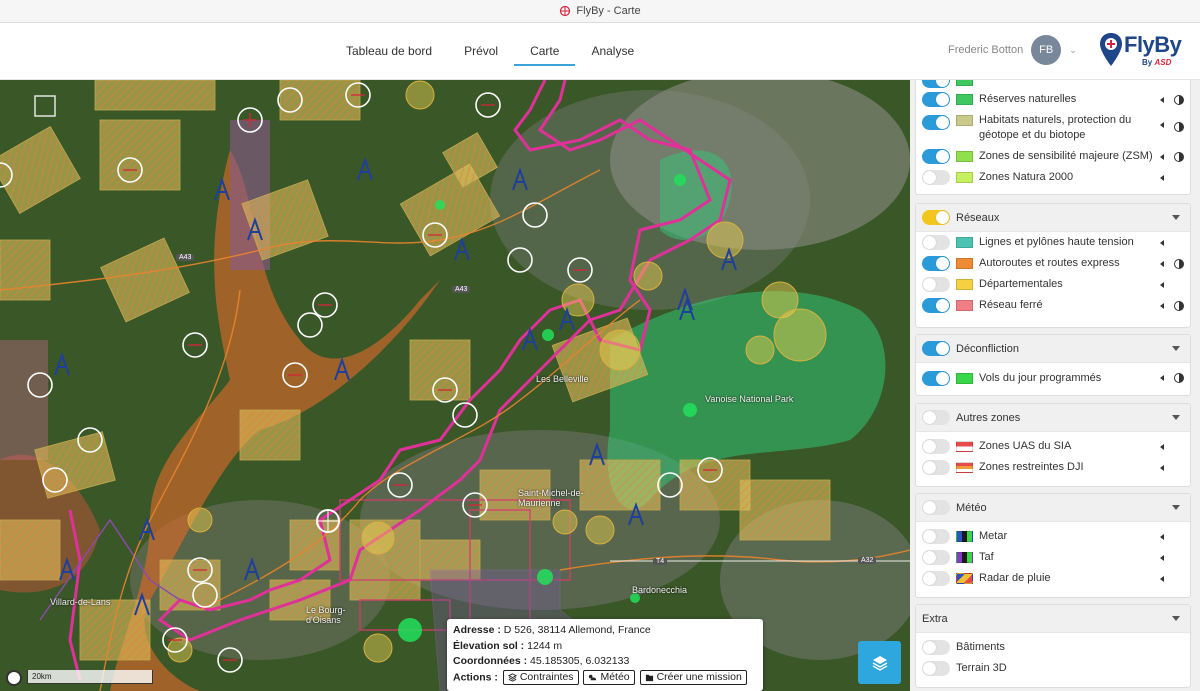 This screenshot has height=691, width=1200. Describe the element at coordinates (14, 678) in the screenshot. I see `map-provider-logo` at that location.